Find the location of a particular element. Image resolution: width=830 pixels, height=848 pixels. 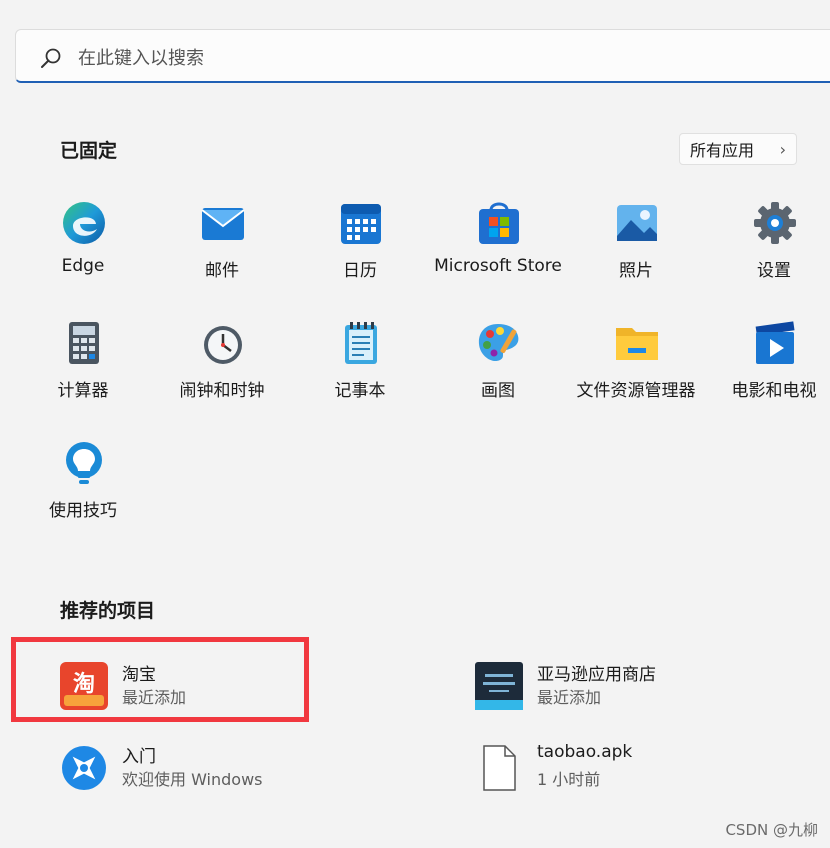

alarm-clock-icon is located at coordinates (223, 345).